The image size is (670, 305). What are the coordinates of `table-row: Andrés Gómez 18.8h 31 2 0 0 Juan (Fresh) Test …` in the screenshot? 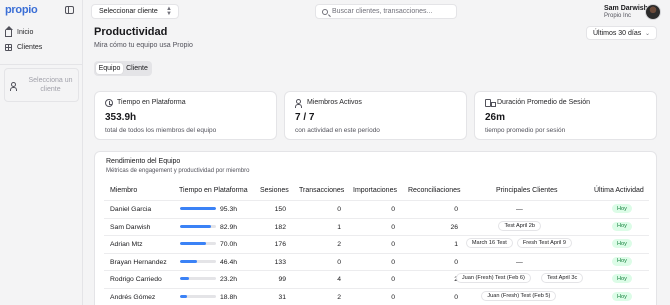 It's located at (376, 296).